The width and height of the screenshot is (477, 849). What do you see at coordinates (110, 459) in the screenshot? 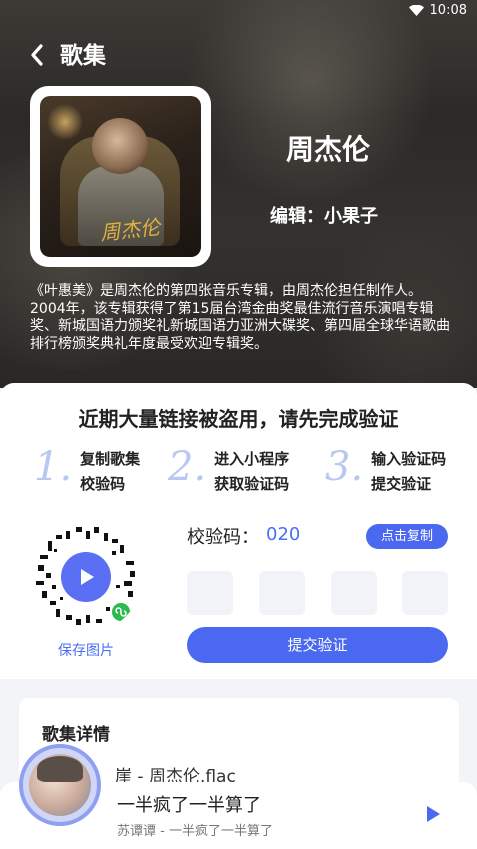
I see `step-line: 复制歌集` at bounding box center [110, 459].